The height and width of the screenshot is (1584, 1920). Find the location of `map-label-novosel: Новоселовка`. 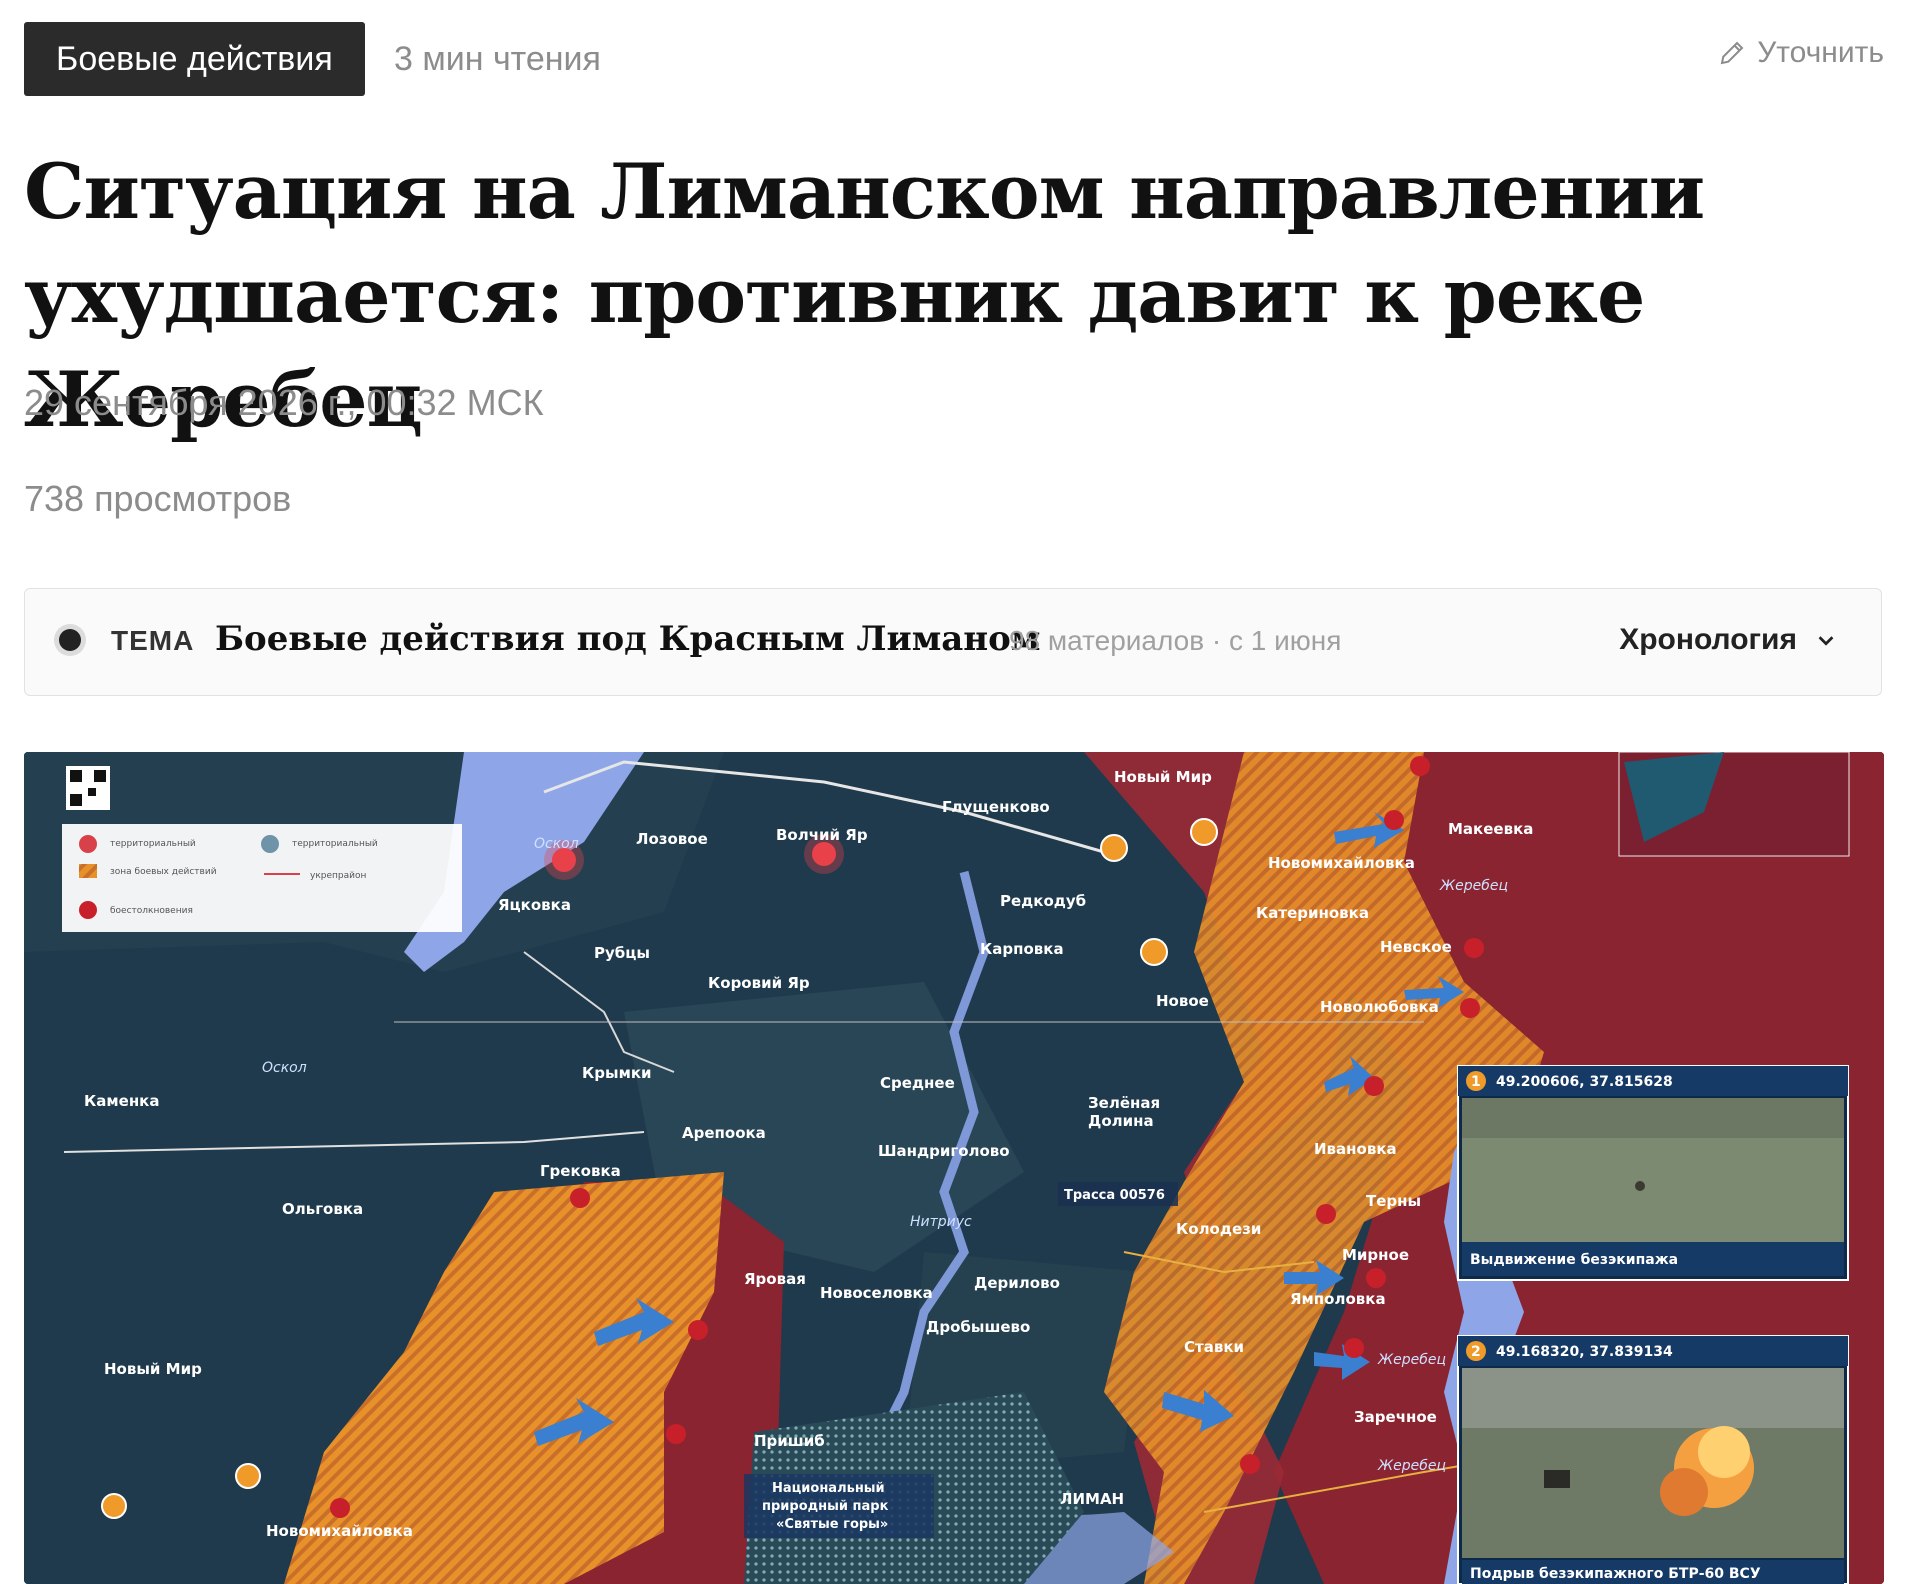

map-label-novosel: Новоселовка is located at coordinates (876, 1293).